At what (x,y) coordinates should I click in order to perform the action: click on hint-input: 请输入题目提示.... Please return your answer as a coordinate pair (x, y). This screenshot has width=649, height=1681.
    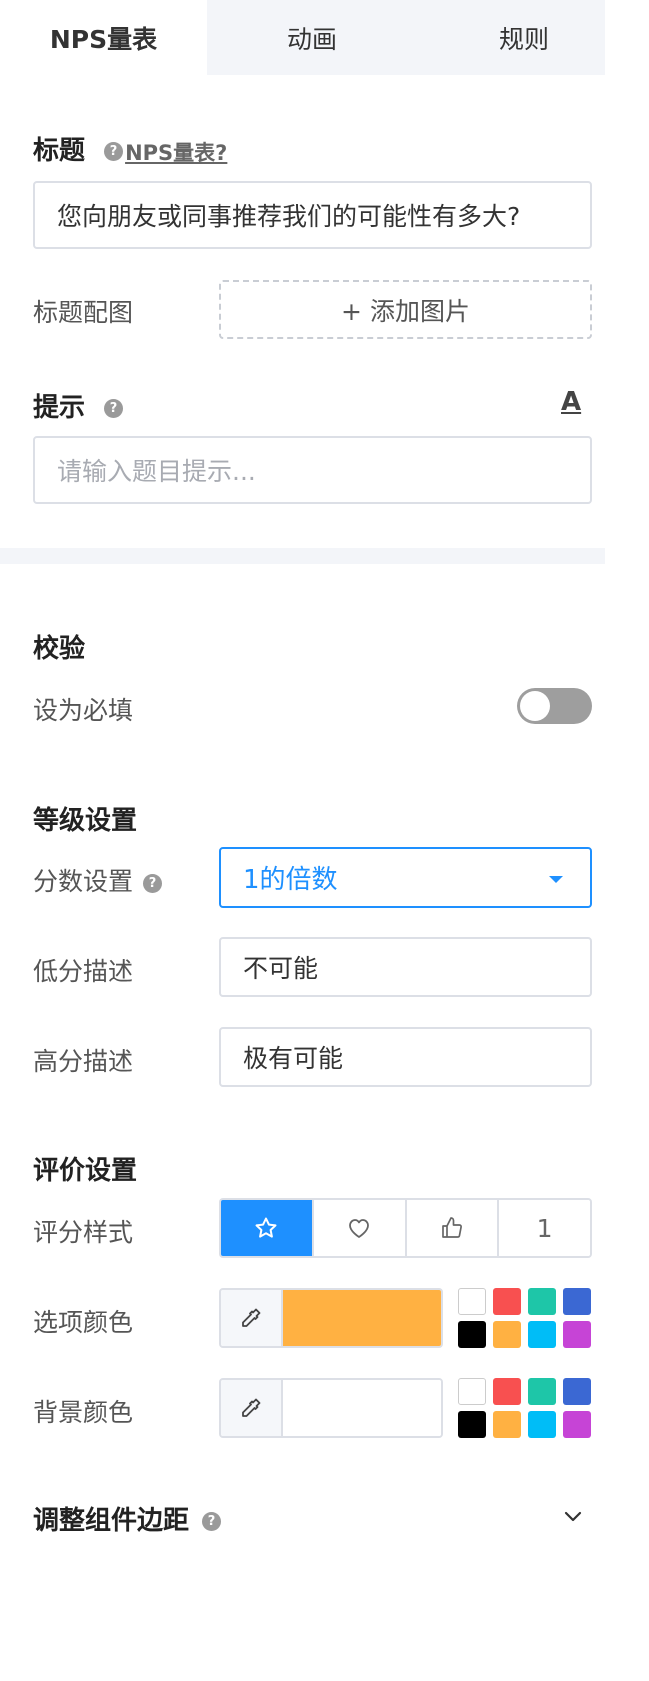
    Looking at the image, I should click on (312, 470).